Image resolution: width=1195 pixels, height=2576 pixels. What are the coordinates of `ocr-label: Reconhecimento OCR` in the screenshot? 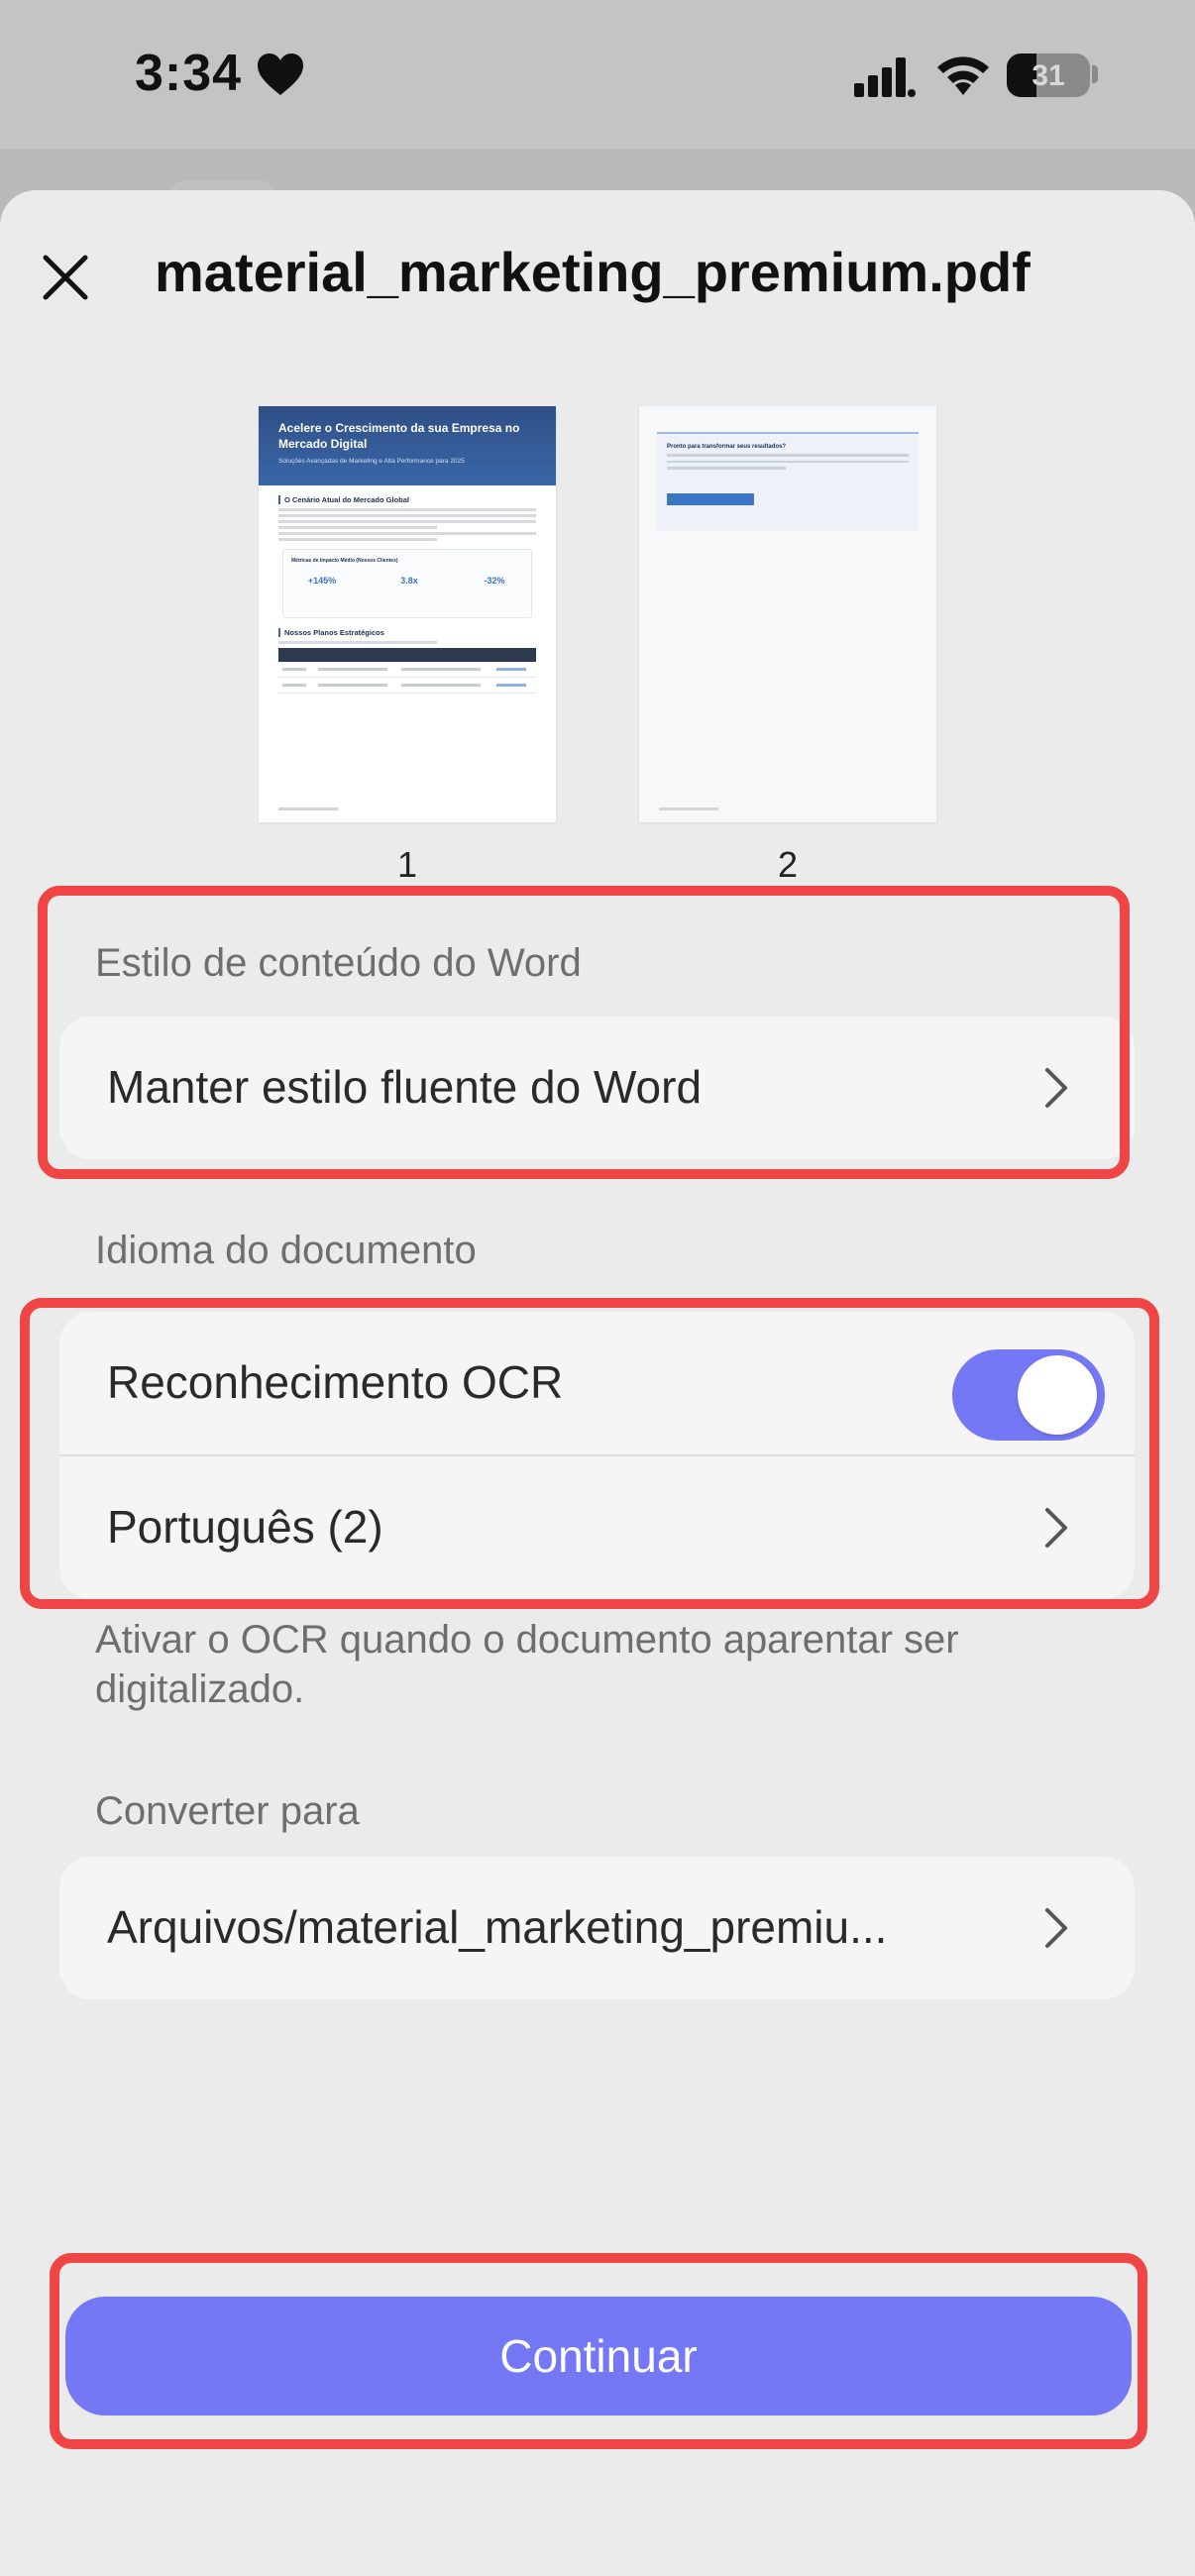 It's located at (335, 1382).